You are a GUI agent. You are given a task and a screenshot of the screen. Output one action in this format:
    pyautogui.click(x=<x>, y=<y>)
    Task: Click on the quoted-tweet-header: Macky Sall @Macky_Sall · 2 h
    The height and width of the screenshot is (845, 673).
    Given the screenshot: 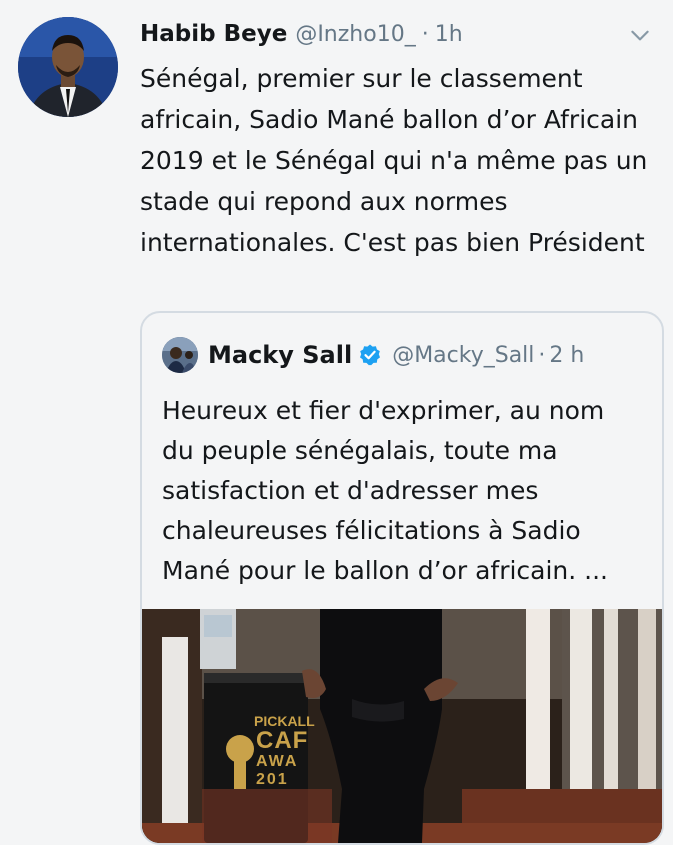 What is the action you would take?
    pyautogui.click(x=402, y=355)
    